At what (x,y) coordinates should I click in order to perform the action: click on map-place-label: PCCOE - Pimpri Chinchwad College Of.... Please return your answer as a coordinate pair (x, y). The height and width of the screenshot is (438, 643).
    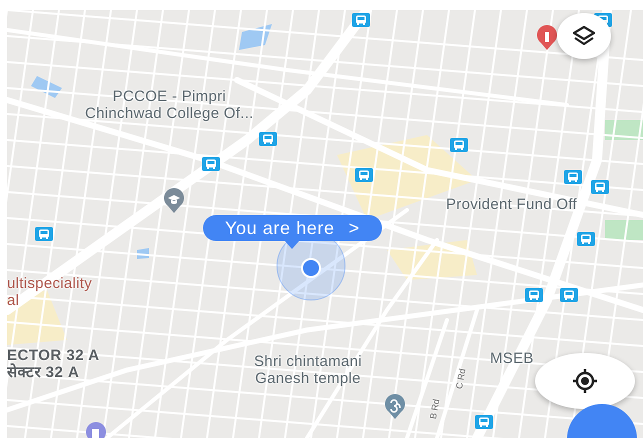
    Looking at the image, I should click on (169, 106).